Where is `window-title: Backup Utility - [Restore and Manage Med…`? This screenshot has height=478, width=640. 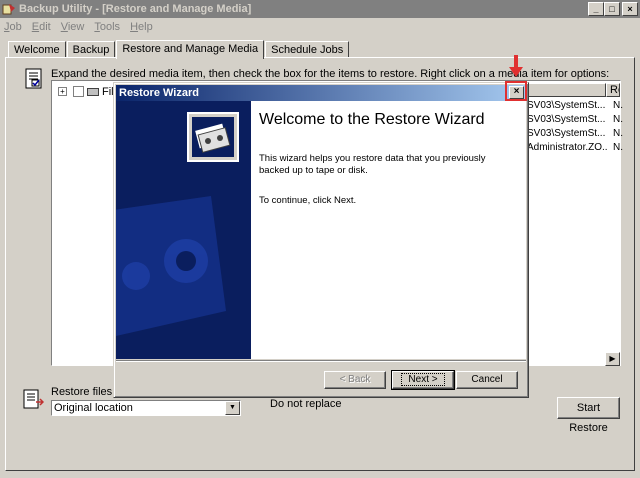
window-title: Backup Utility - [Restore and Manage Med… is located at coordinates (135, 9).